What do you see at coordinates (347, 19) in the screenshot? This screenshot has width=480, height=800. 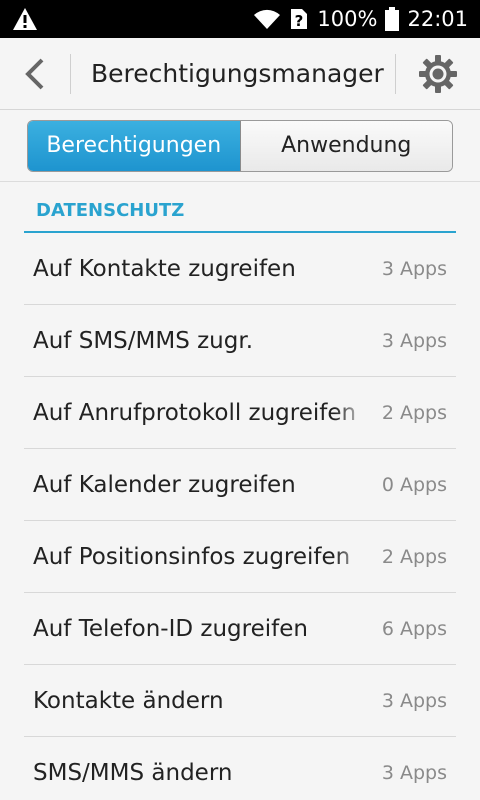 I see `battery-level: 100%` at bounding box center [347, 19].